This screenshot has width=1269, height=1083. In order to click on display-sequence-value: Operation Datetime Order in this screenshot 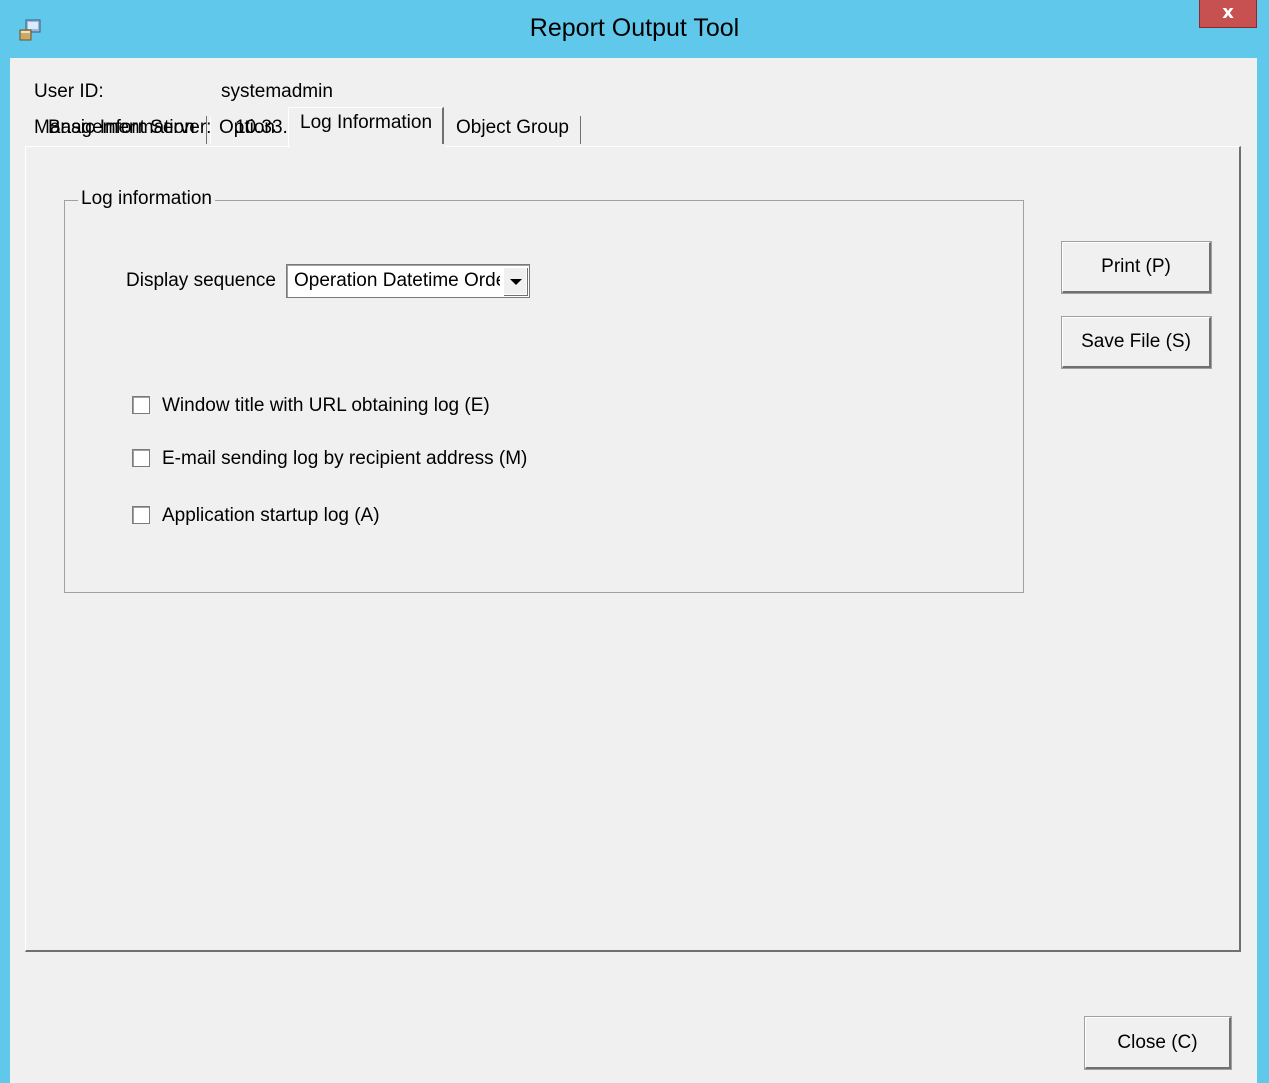, I will do `click(397, 280)`.